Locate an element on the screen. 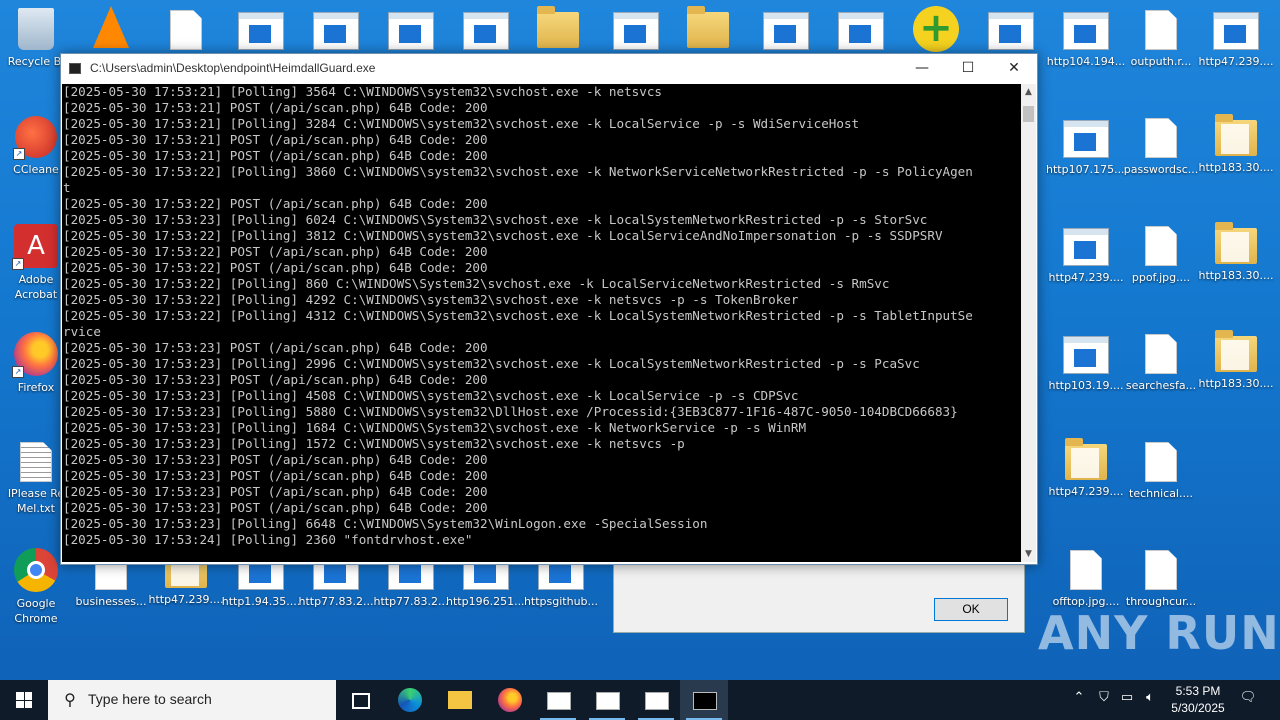  vertical-scrollbar: ▲ ▼ is located at coordinates (1028, 323).